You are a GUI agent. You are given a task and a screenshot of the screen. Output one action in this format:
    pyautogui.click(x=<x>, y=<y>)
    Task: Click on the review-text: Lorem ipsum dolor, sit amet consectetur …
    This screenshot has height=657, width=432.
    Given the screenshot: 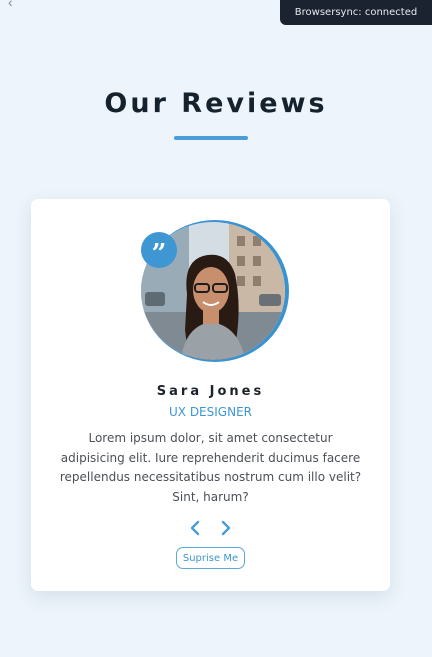 What is the action you would take?
    pyautogui.click(x=210, y=467)
    